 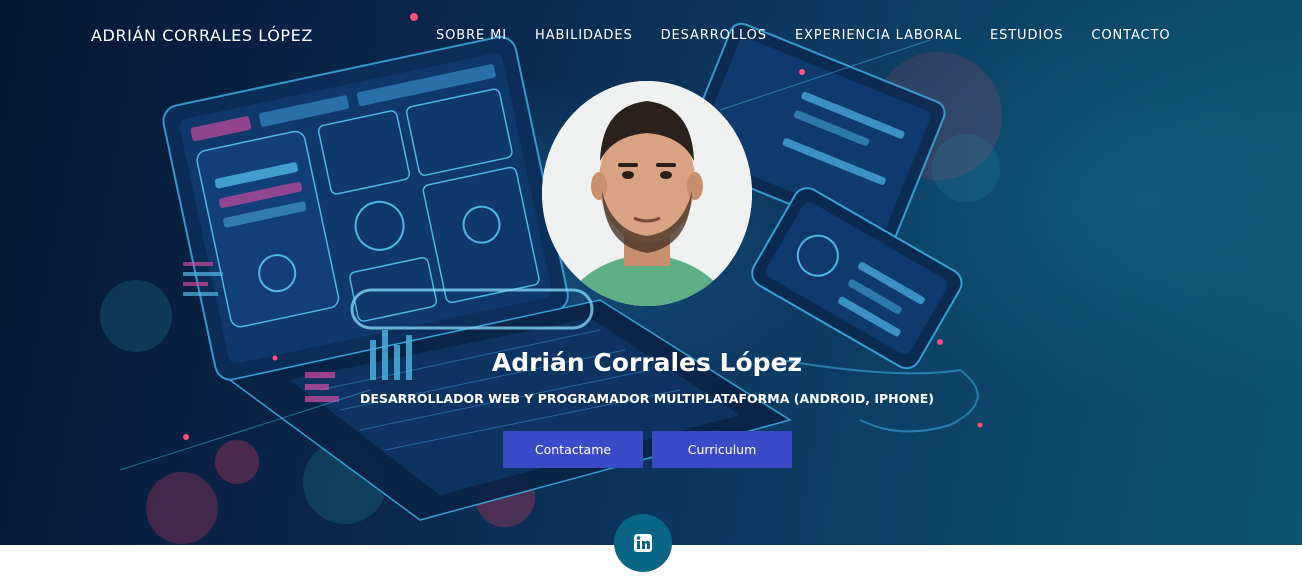 I want to click on profile-avatar, so click(x=647, y=193).